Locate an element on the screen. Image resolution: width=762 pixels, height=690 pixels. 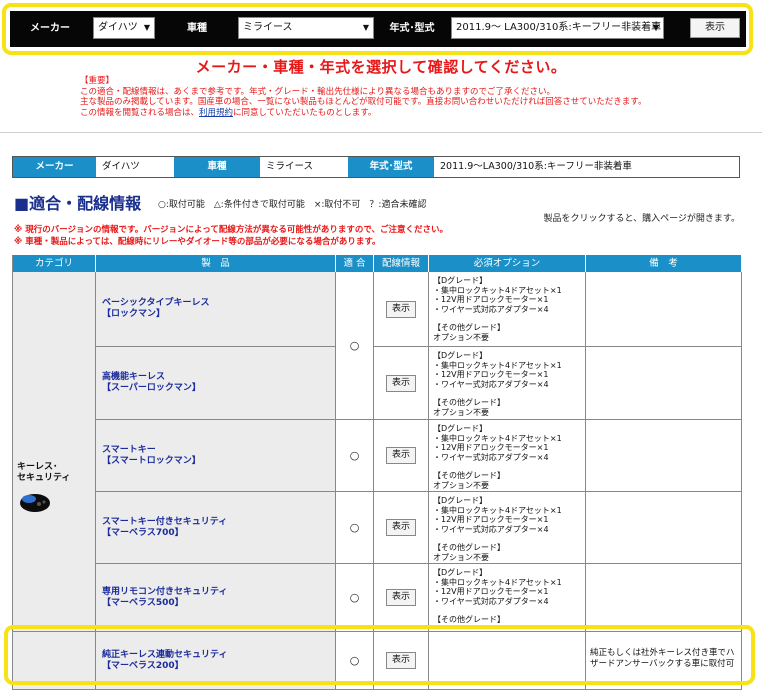
product-link: スマートキー 【スマートロックマン】 is located at coordinates (216, 456).